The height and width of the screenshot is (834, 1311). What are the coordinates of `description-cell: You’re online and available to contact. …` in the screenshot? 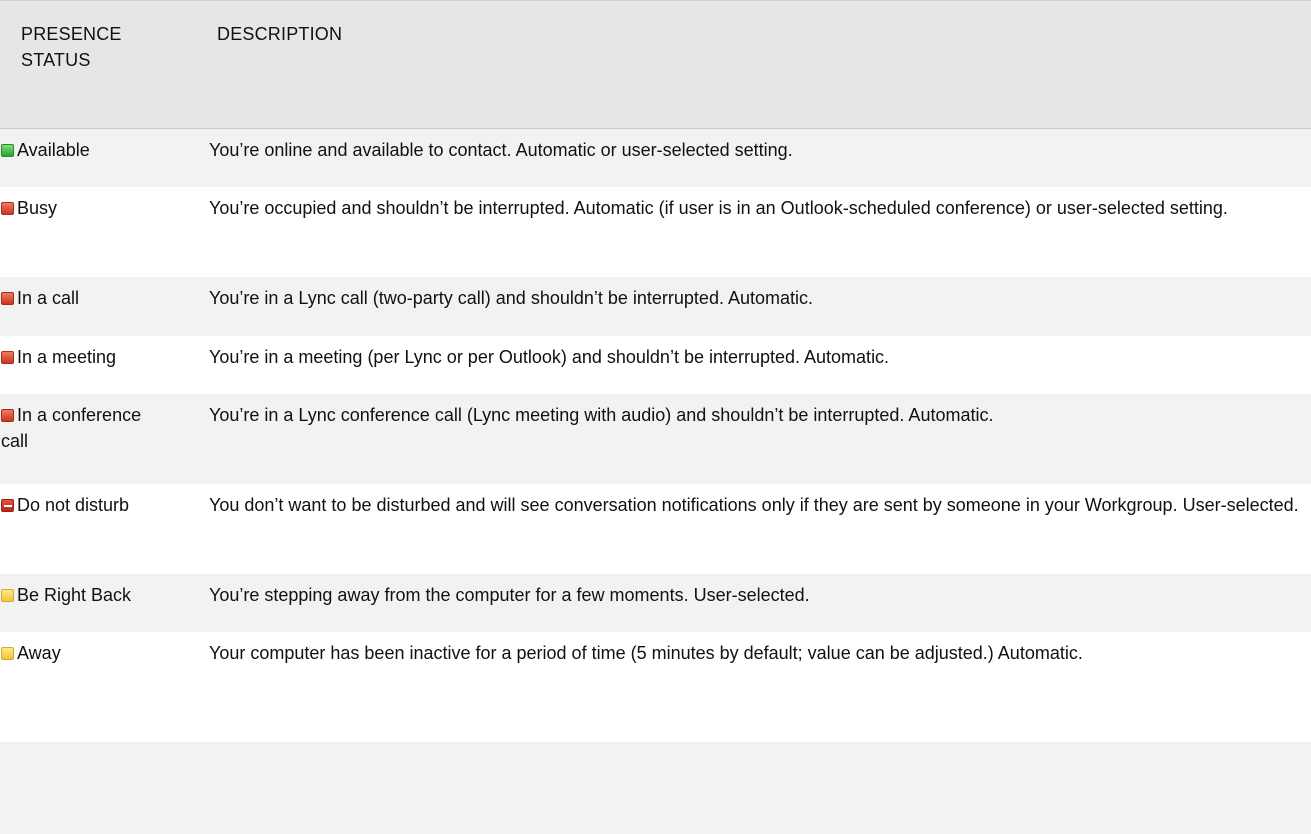 It's located at (501, 150).